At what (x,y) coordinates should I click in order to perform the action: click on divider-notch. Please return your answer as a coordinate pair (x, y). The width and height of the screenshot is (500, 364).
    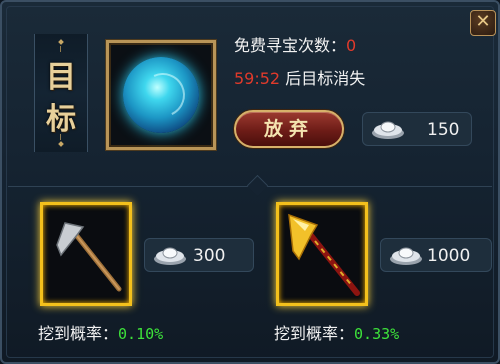
    Looking at the image, I should click on (257, 185).